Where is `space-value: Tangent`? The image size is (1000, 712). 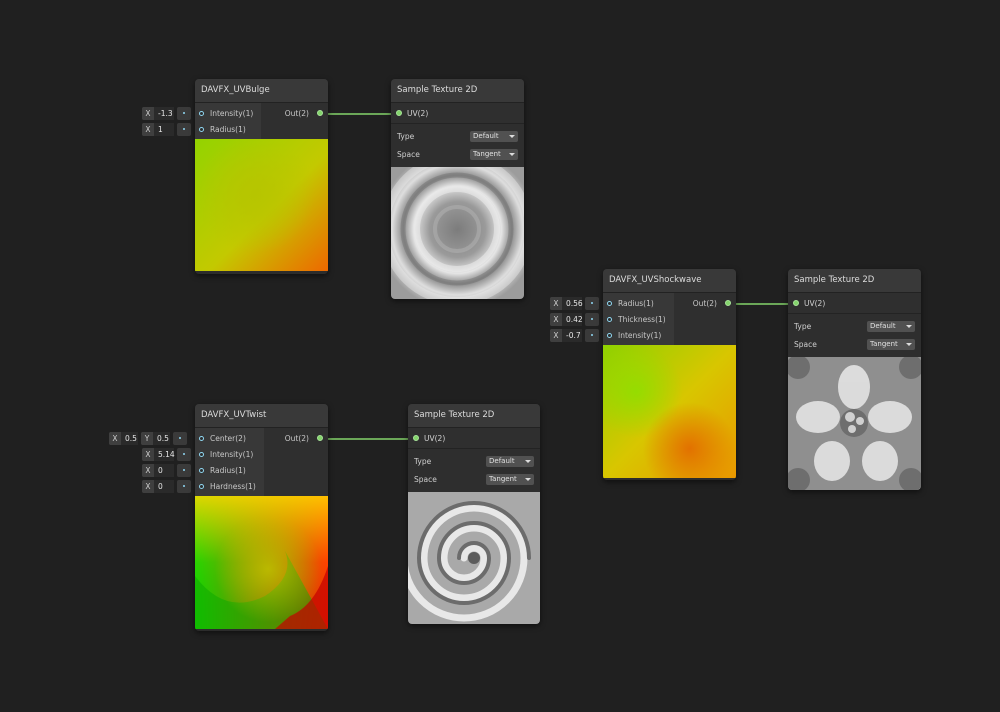
space-value: Tangent is located at coordinates (884, 343).